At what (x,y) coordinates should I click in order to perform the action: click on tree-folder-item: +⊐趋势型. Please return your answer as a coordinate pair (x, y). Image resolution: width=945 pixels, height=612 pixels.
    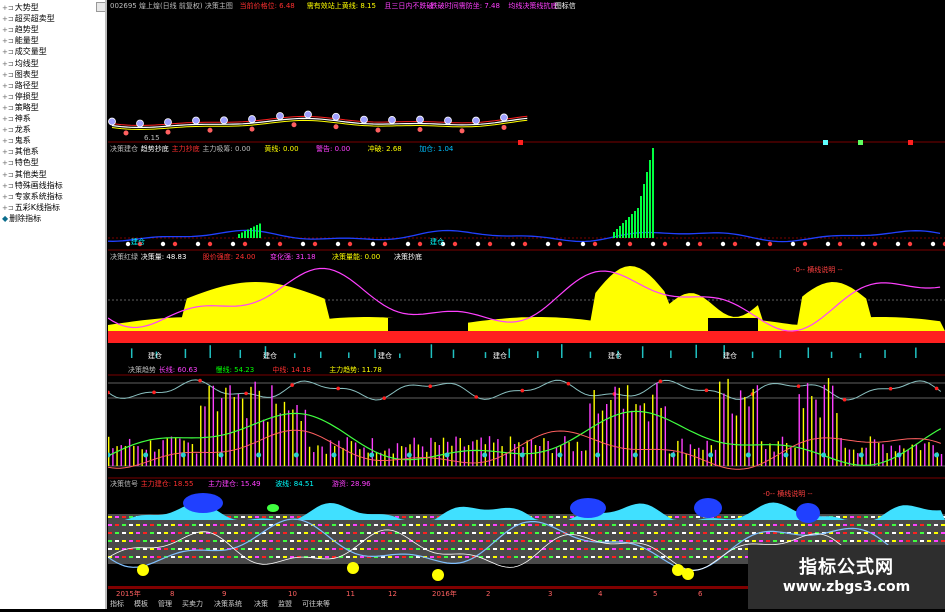
    Looking at the image, I should click on (20, 30).